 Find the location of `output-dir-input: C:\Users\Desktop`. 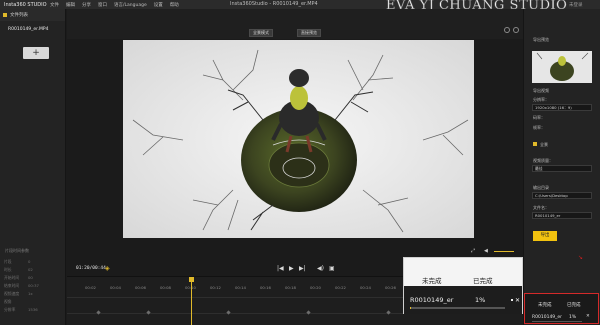

output-dir-input: C:\Users\Desktop is located at coordinates (562, 195).